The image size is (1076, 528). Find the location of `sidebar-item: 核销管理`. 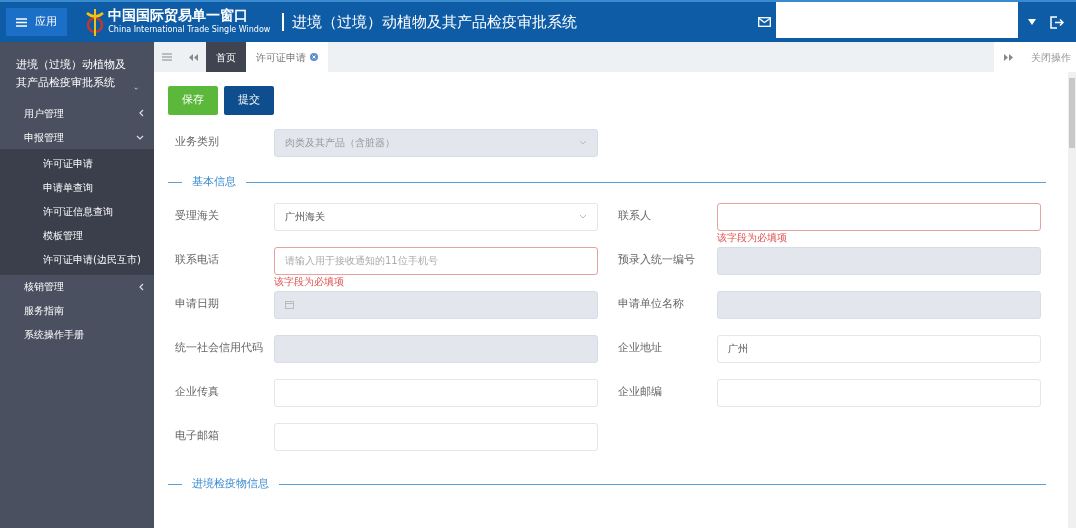

sidebar-item: 核销管理 is located at coordinates (77, 286).